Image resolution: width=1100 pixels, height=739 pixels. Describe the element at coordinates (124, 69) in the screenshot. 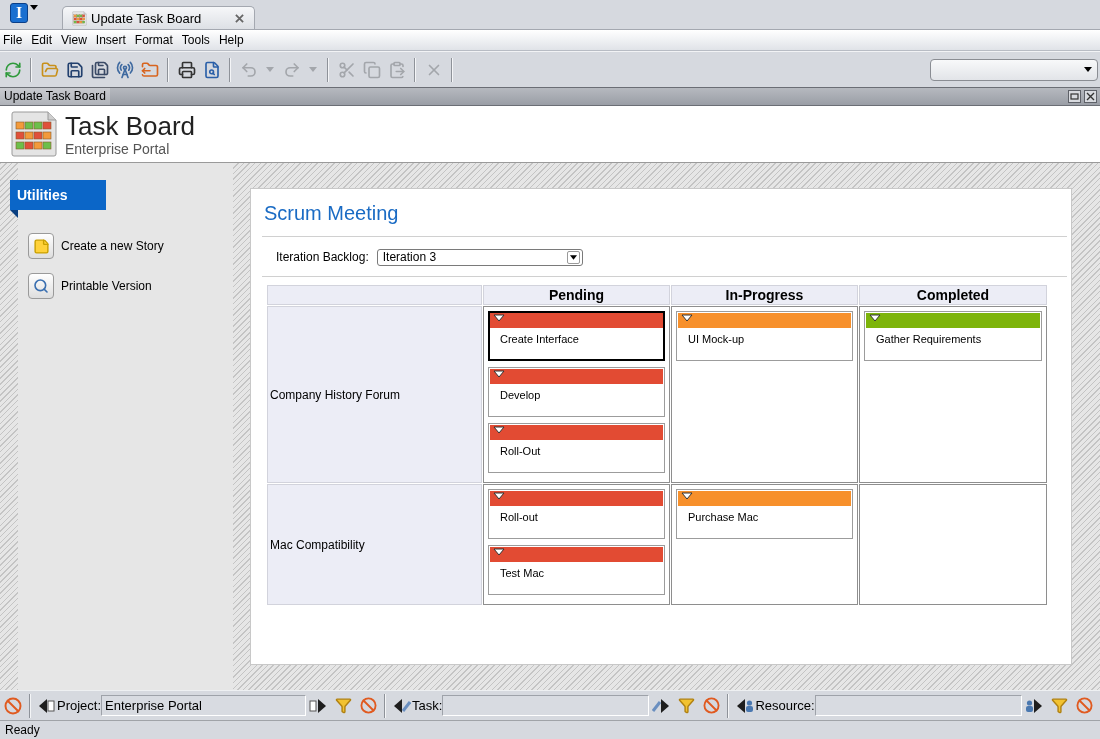

I see `radio-tower-icon` at that location.